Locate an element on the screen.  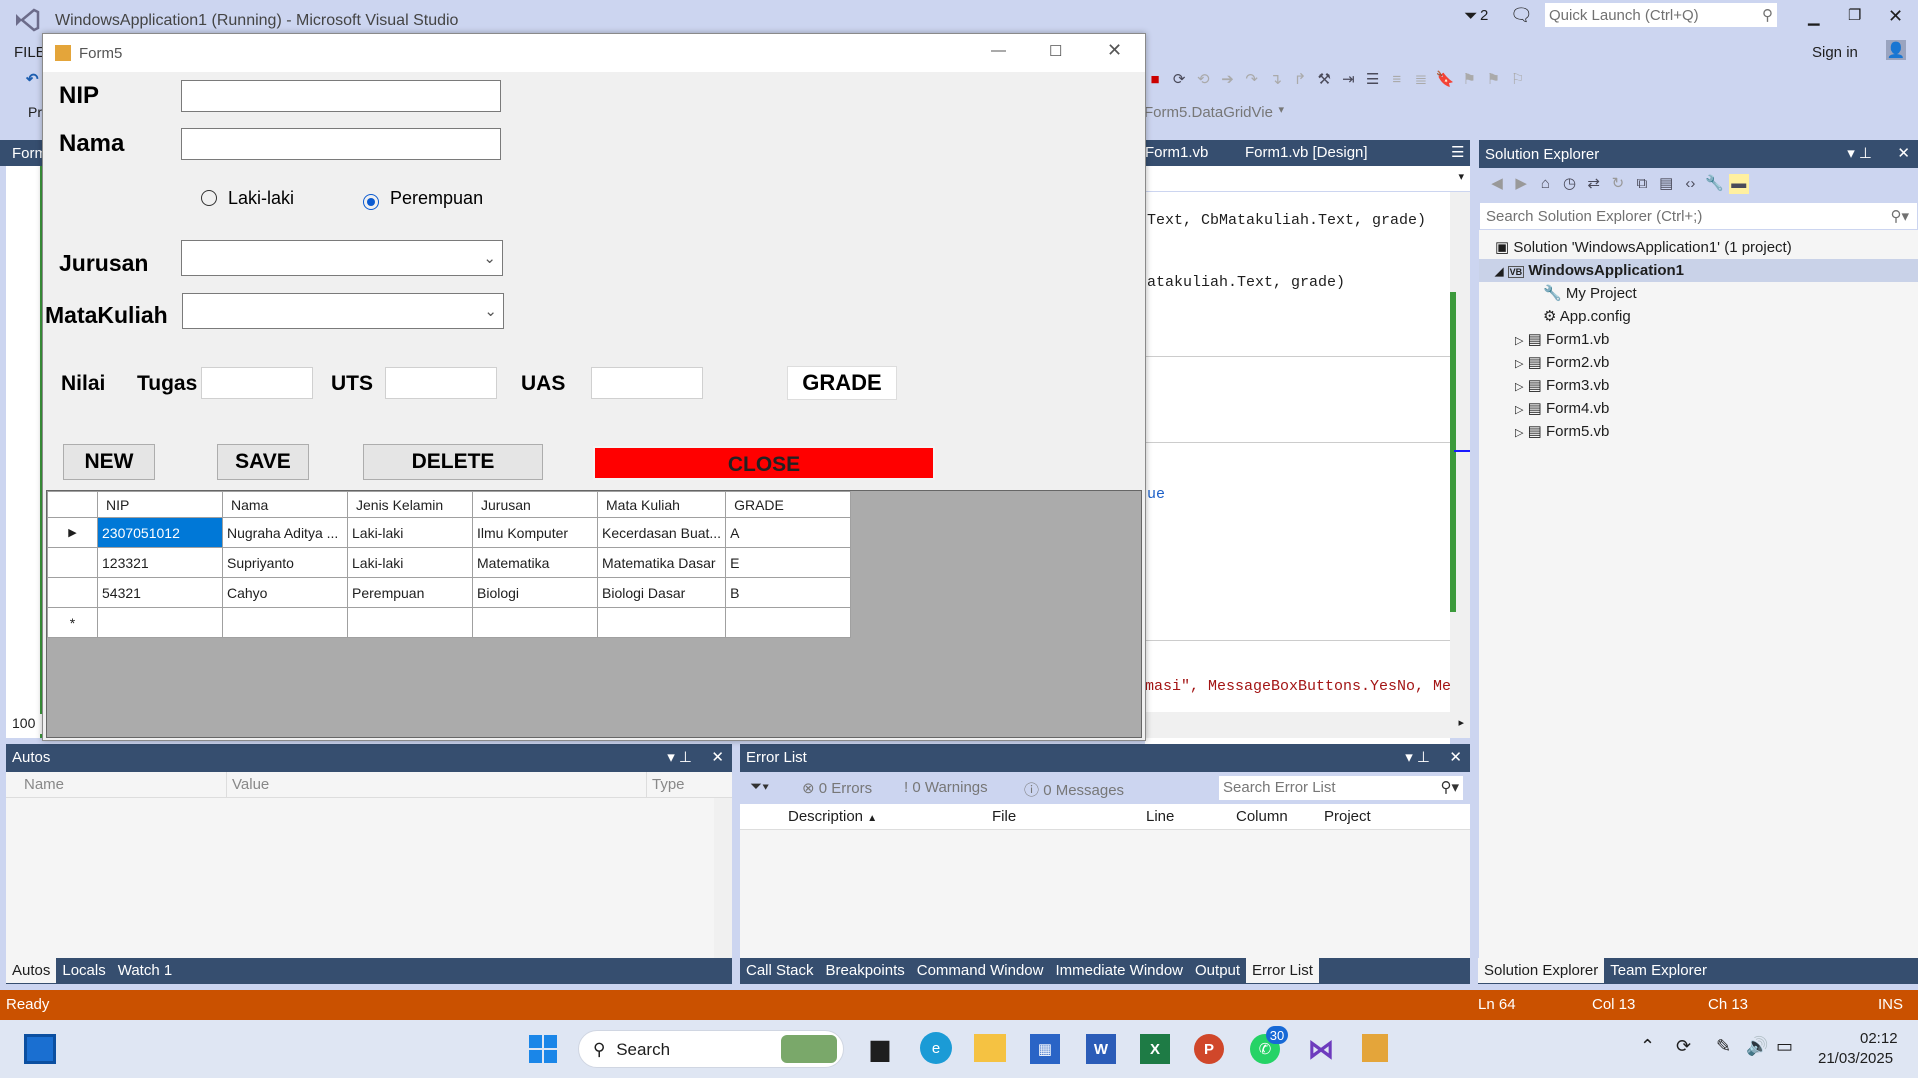
errors-filter-button: ⊗ 0 Errors is located at coordinates (837, 788).